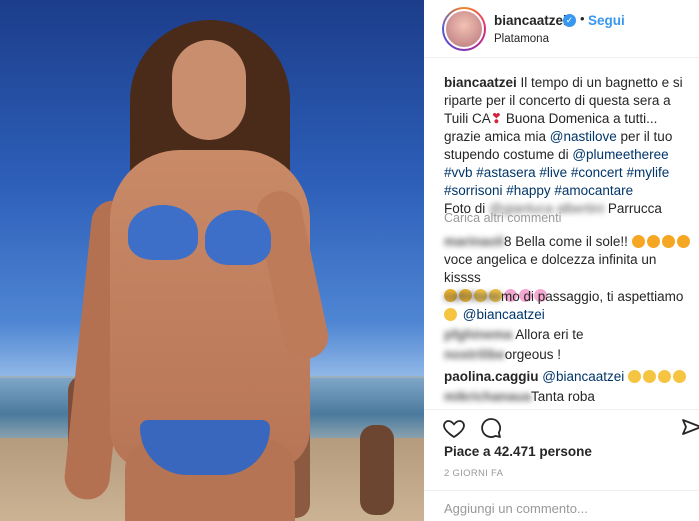  Describe the element at coordinates (559, 508) in the screenshot. I see `comment-input` at that location.